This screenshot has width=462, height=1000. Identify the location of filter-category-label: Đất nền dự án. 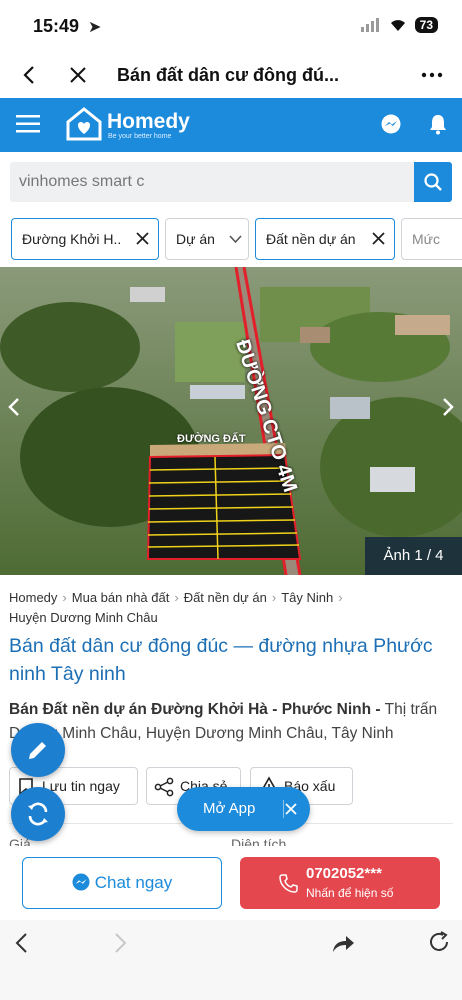
(311, 239).